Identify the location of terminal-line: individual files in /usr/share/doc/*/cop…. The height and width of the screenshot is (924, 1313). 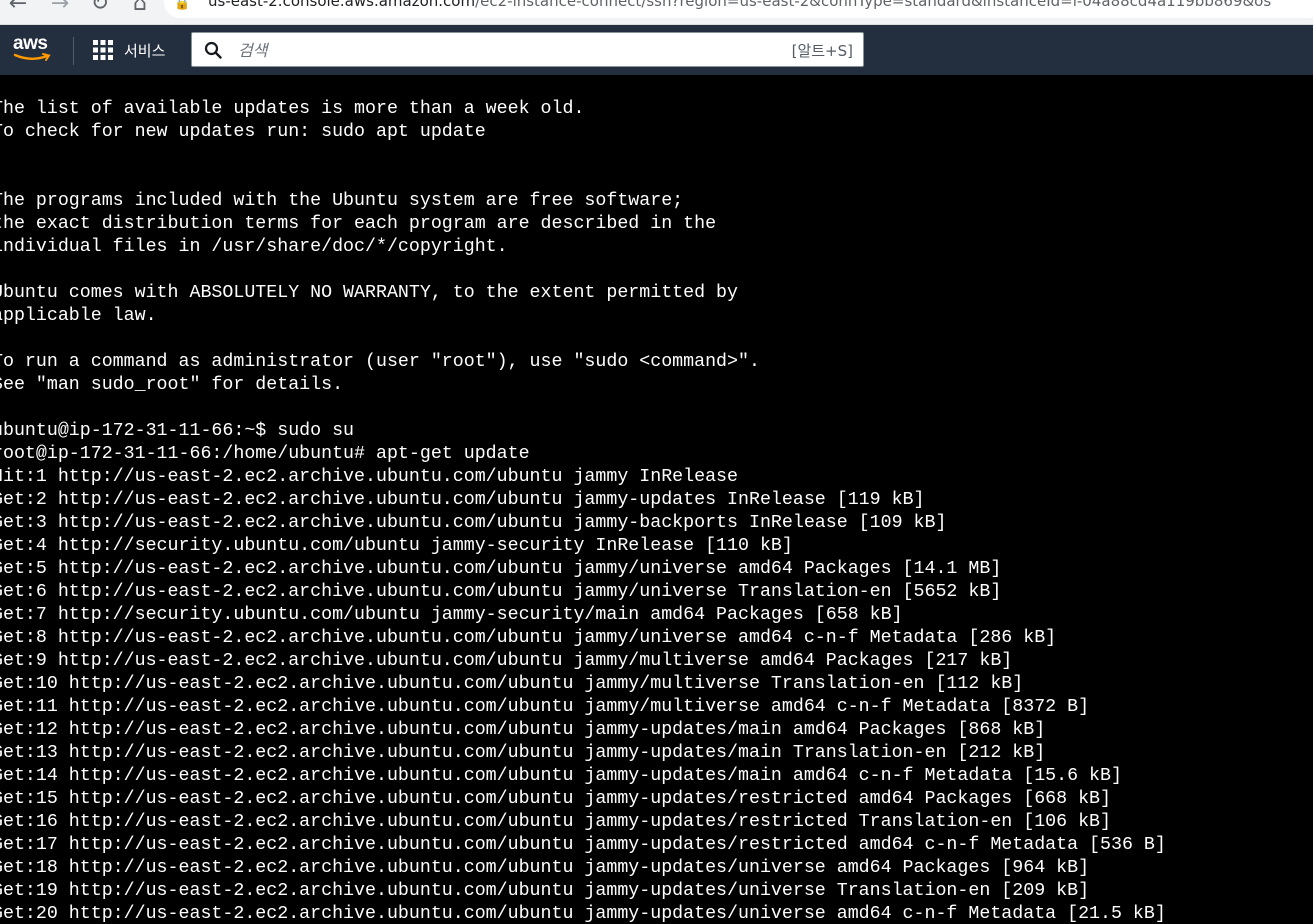
(254, 247).